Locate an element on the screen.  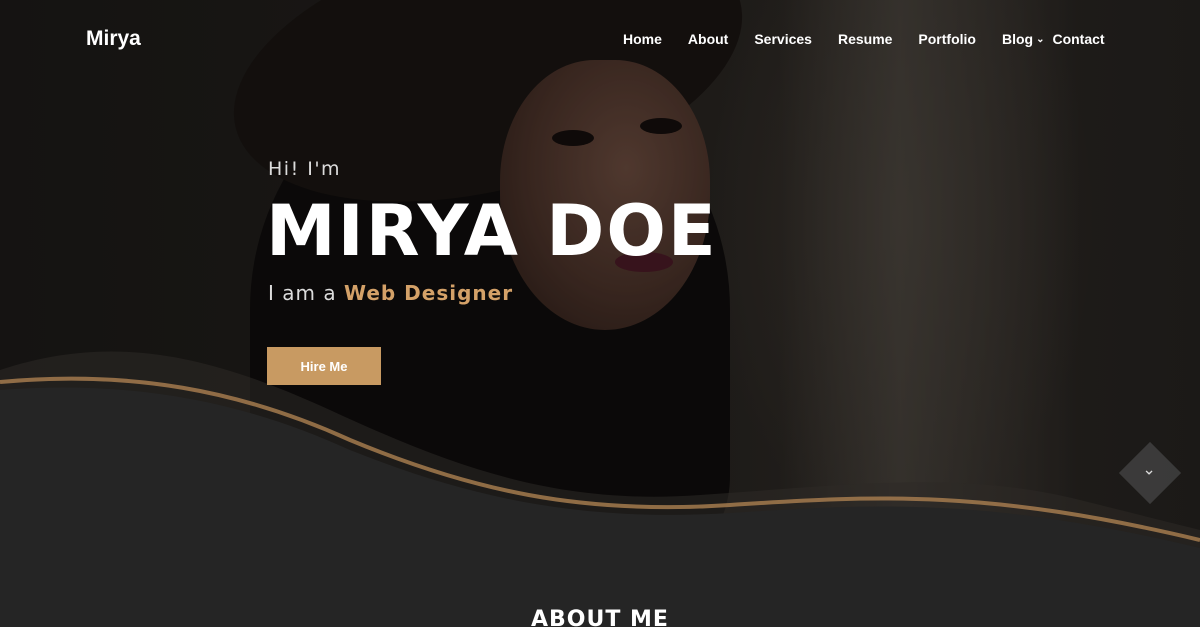
nav-item-contact: Contact is located at coordinates (1078, 39).